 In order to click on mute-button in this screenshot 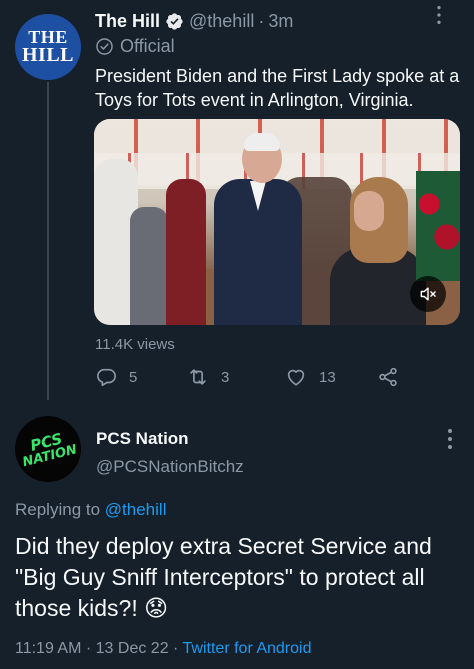, I will do `click(428, 294)`.